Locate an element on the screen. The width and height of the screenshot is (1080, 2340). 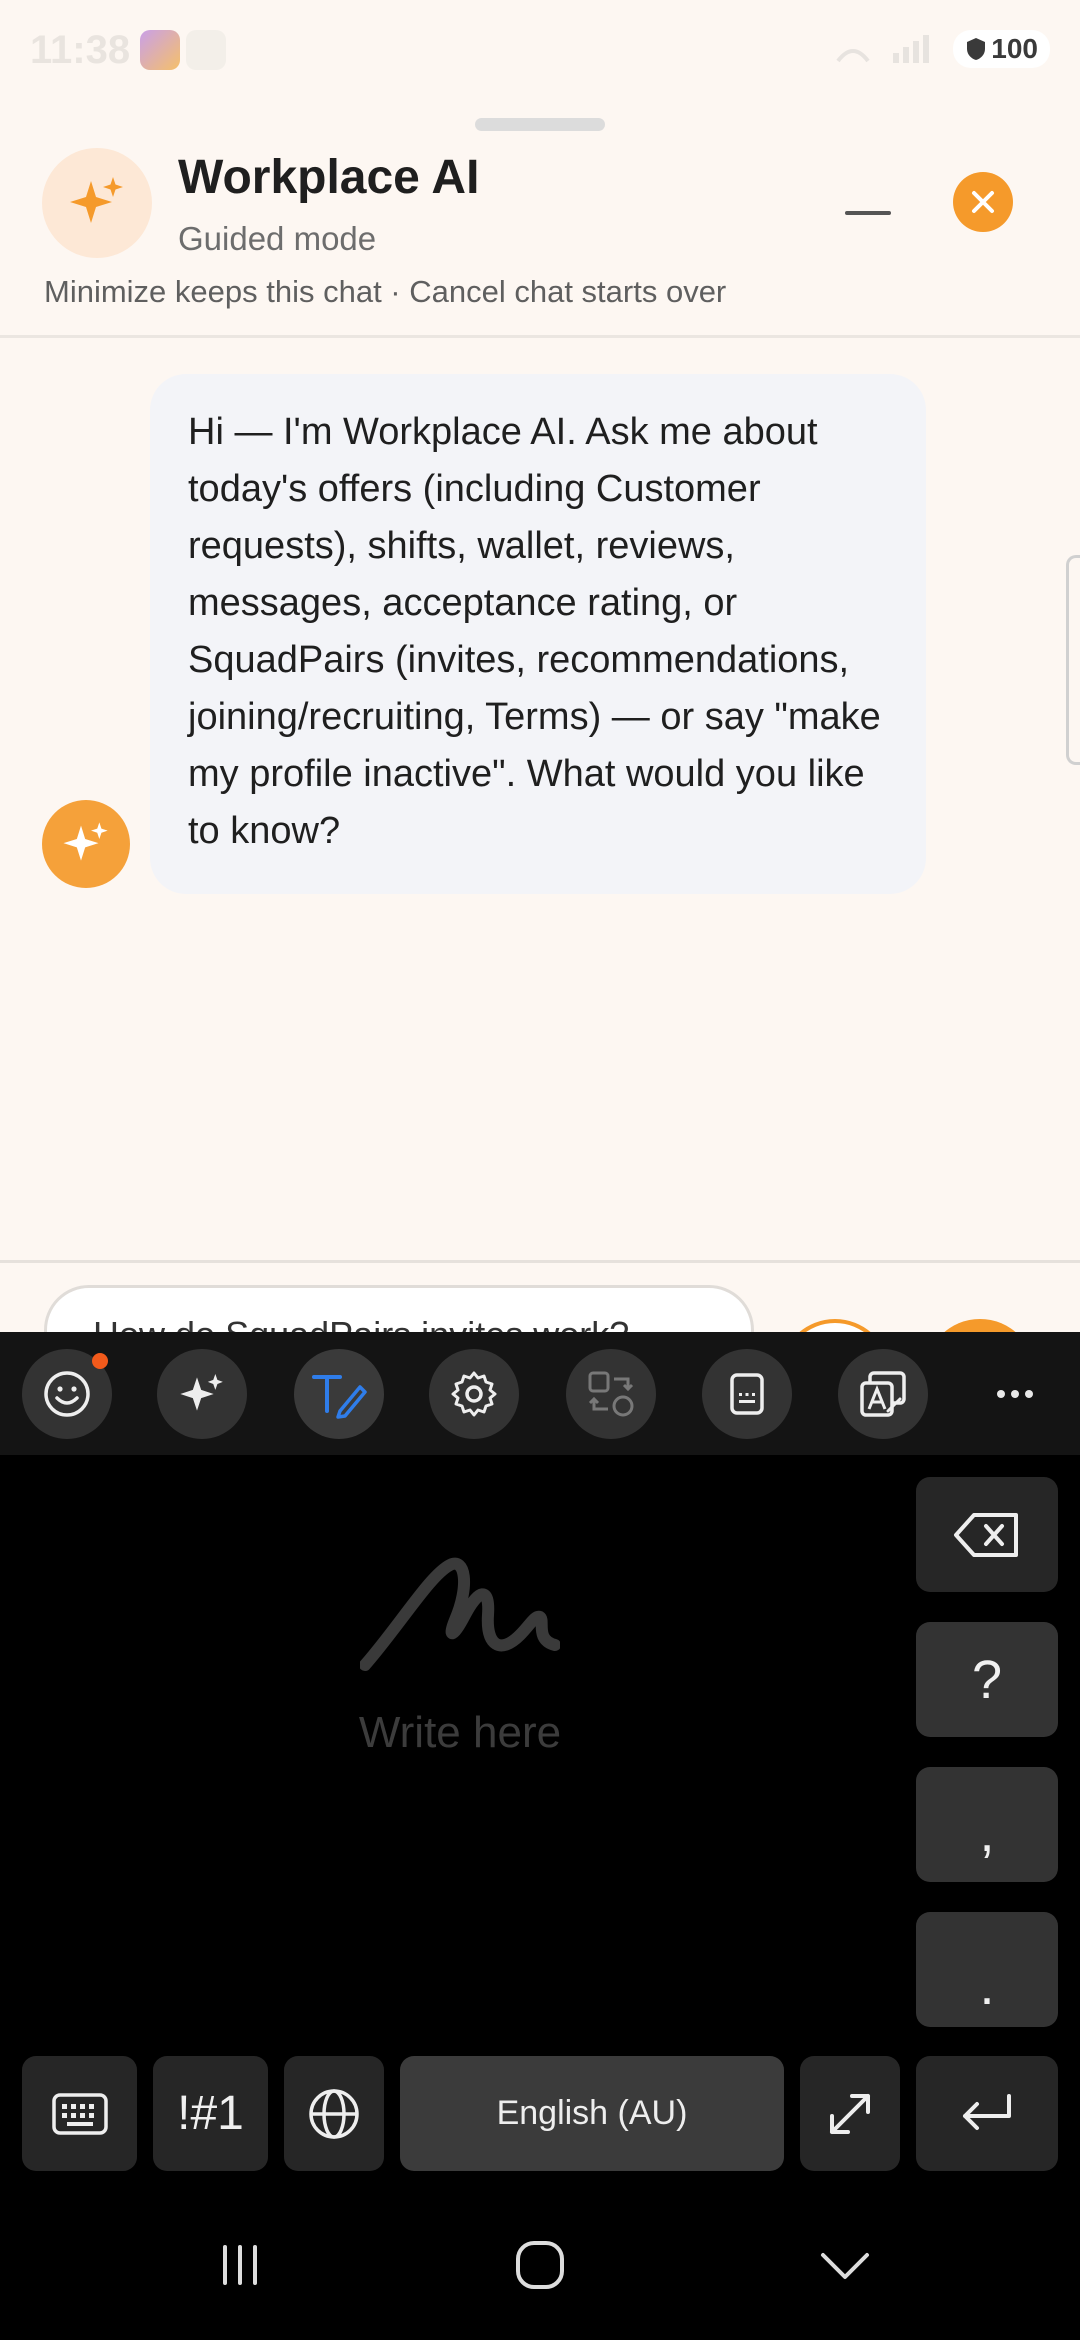
question-mark-key: ? is located at coordinates (987, 1679).